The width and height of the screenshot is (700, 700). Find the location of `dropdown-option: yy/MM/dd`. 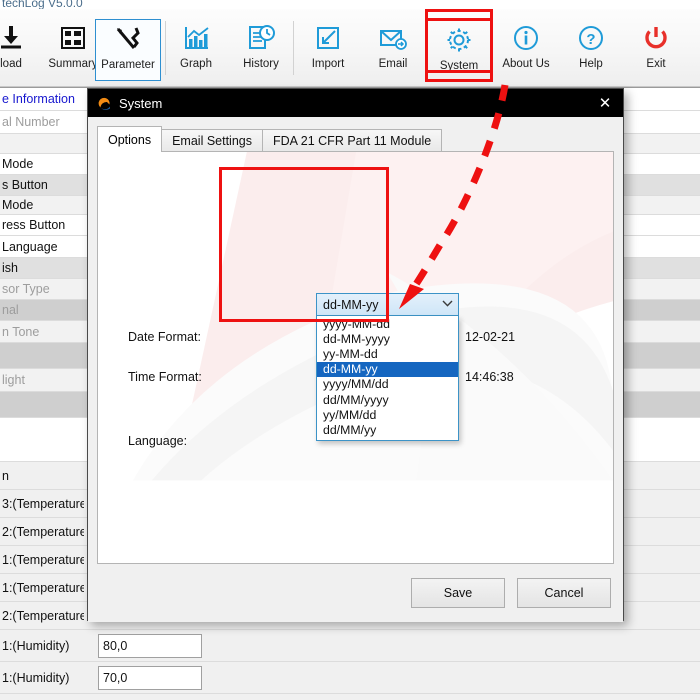

dropdown-option: yy/MM/dd is located at coordinates (387, 414).